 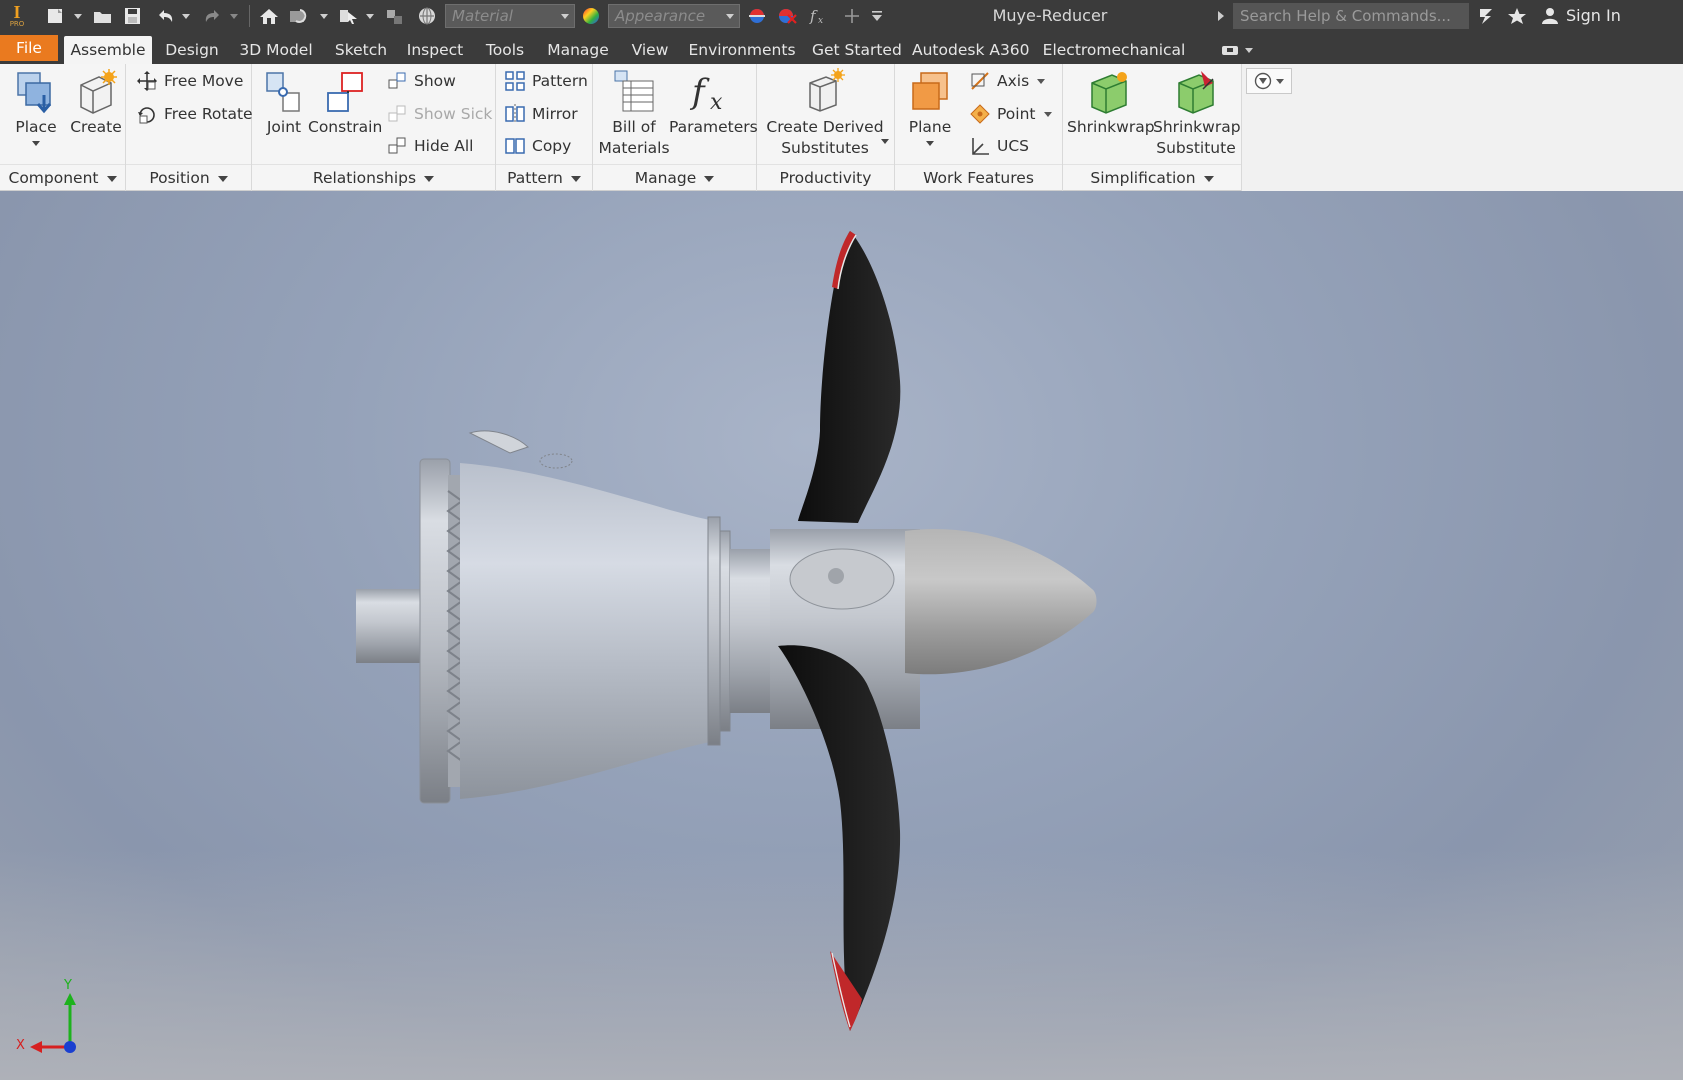 I want to click on point-icon, so click(x=980, y=114).